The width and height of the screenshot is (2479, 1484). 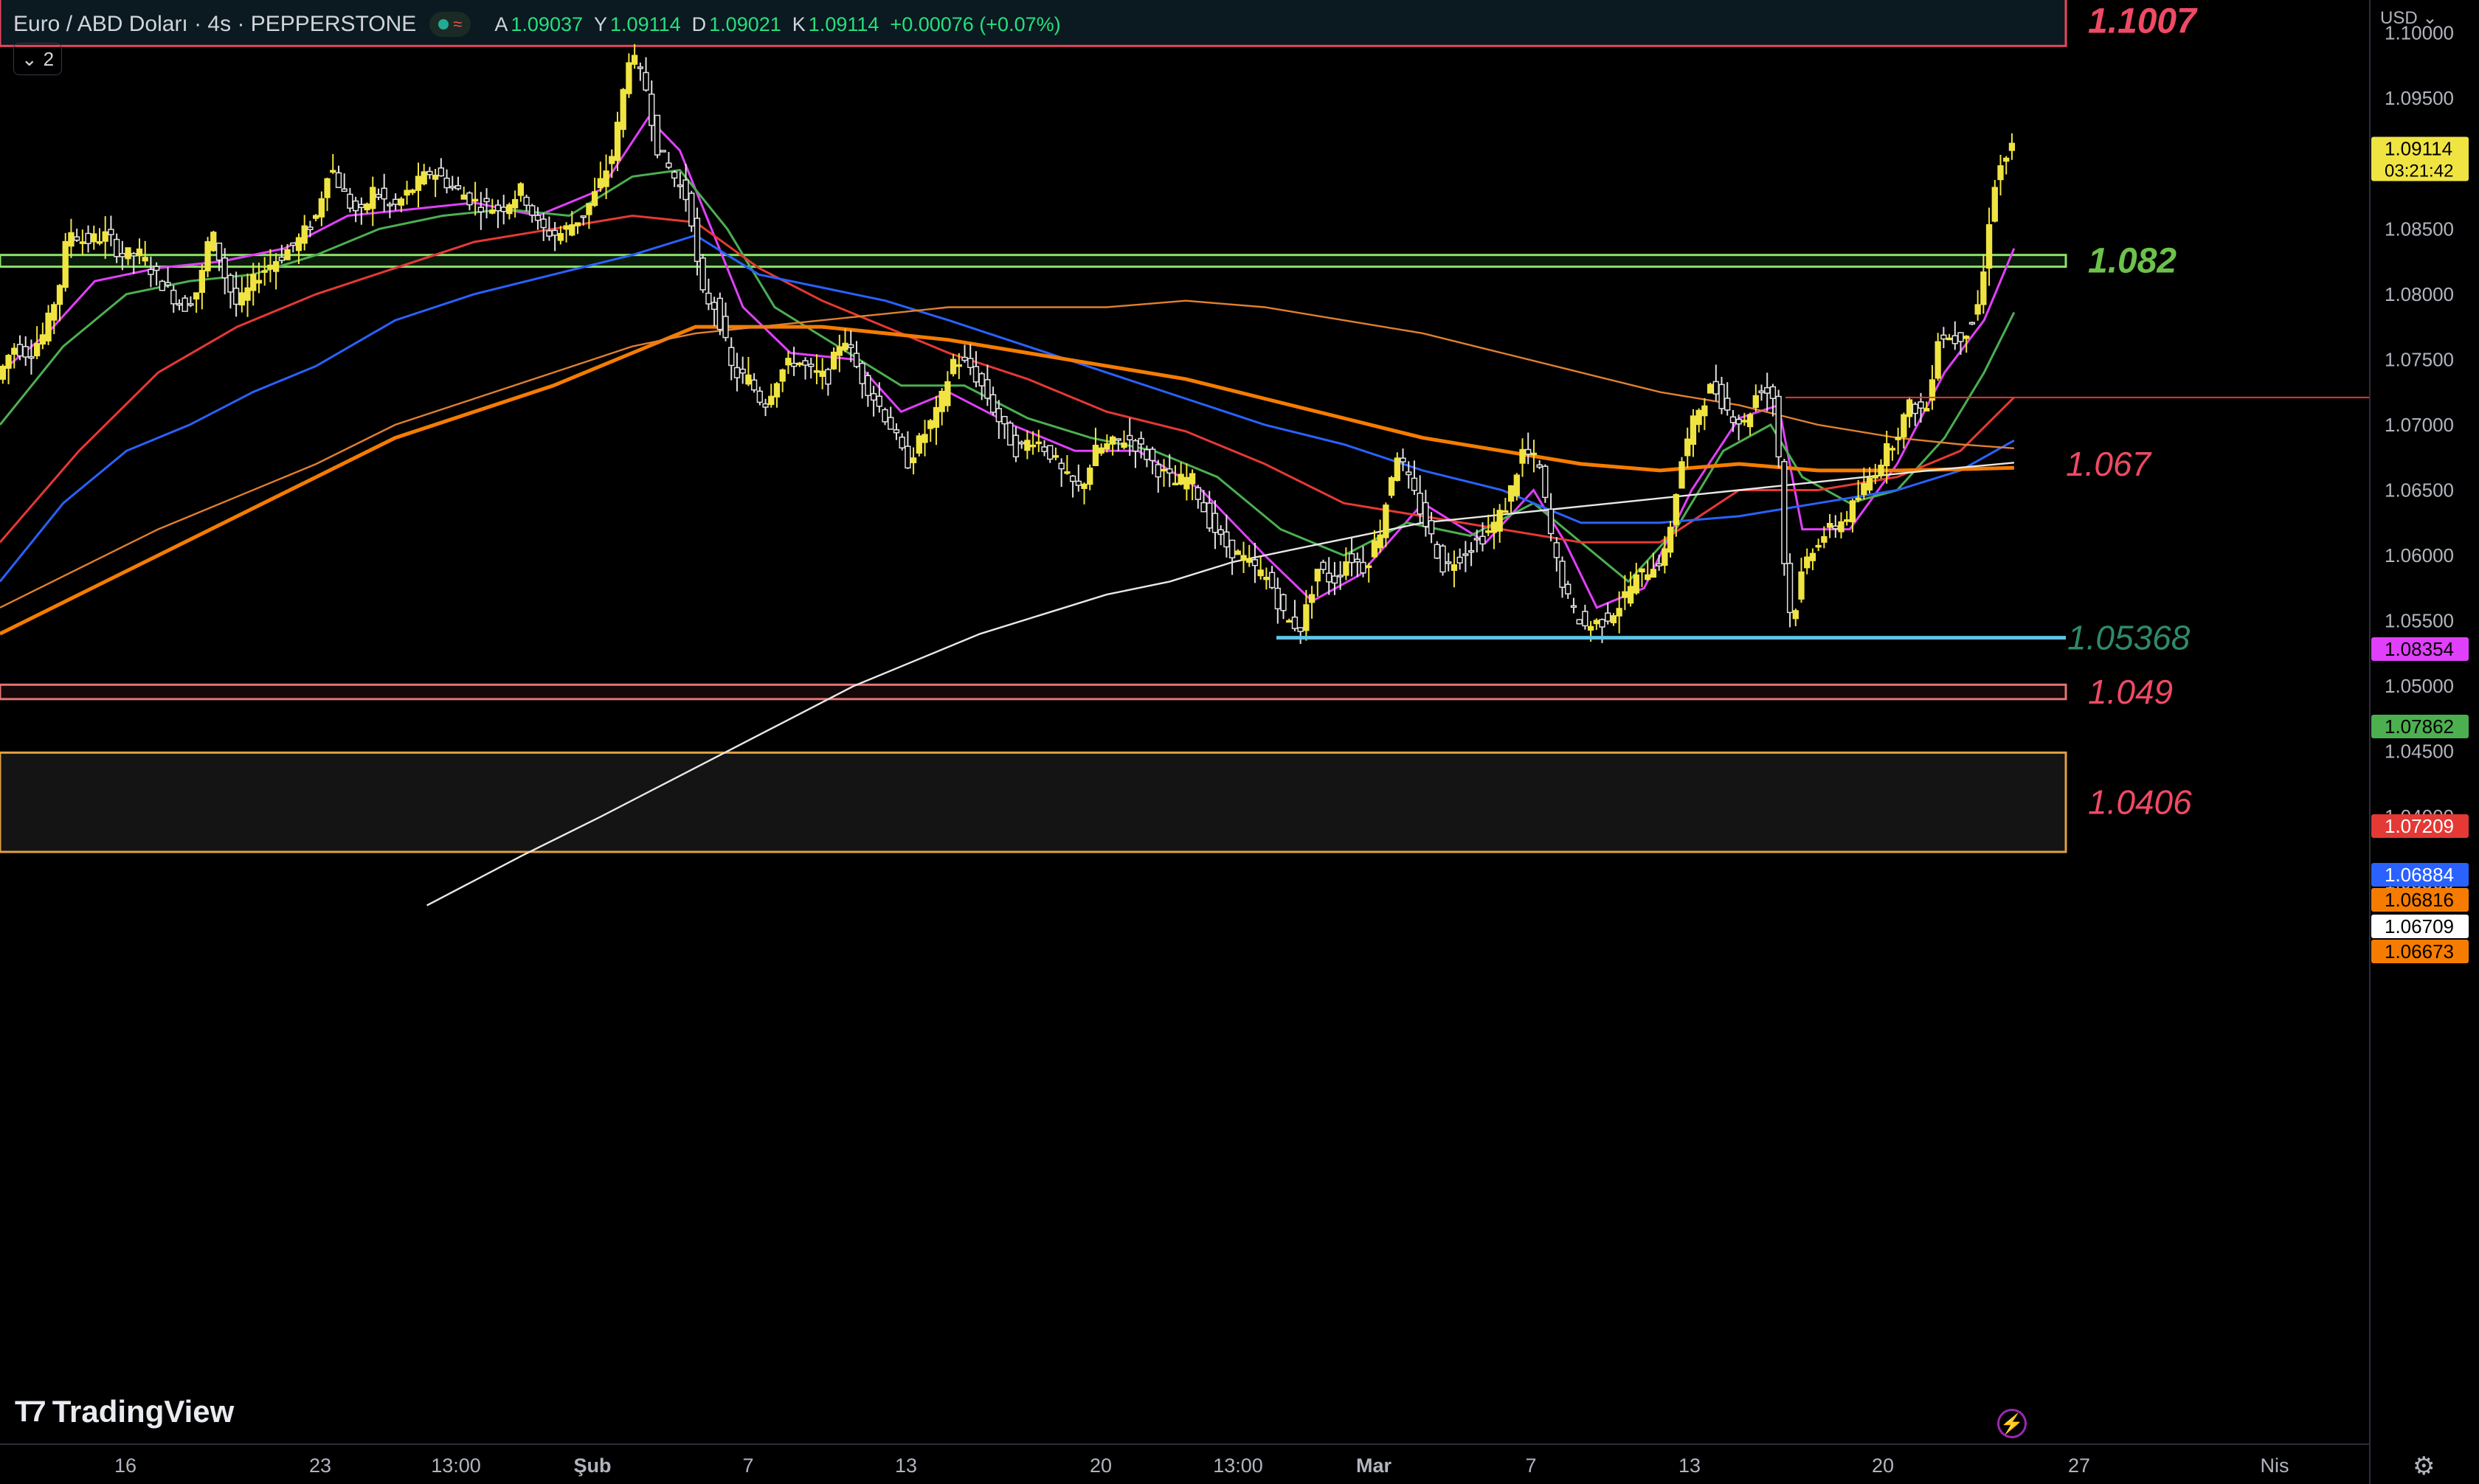 I want to click on tradingview-logo: T7 TradingView, so click(x=125, y=1411).